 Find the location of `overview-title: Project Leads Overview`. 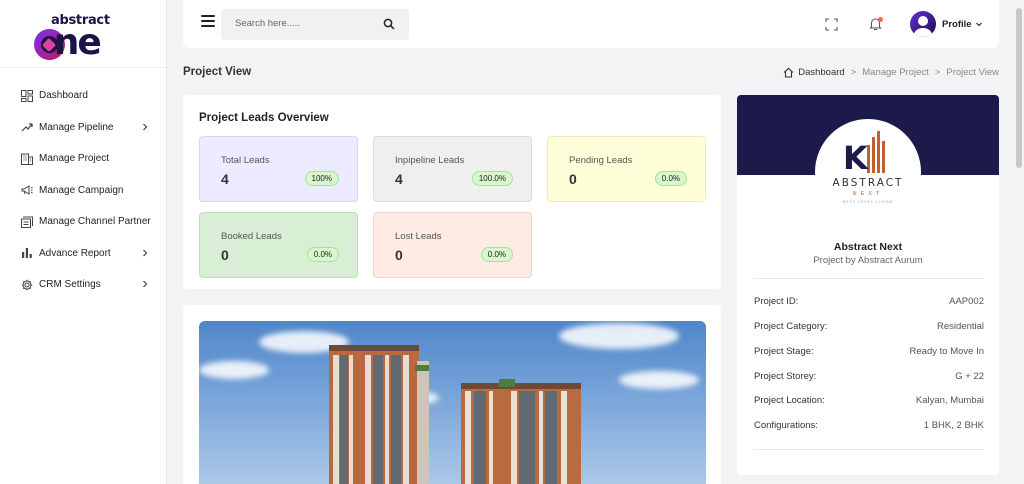

overview-title: Project Leads Overview is located at coordinates (264, 118).